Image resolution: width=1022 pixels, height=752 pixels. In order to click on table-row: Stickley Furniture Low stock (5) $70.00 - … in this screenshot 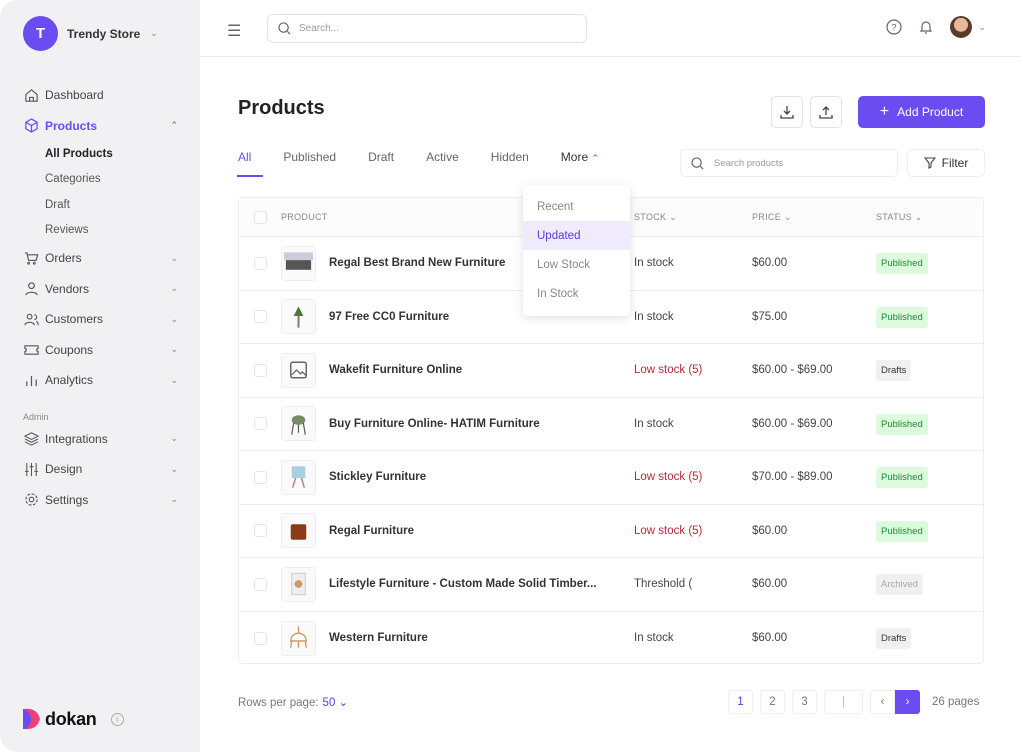, I will do `click(611, 478)`.